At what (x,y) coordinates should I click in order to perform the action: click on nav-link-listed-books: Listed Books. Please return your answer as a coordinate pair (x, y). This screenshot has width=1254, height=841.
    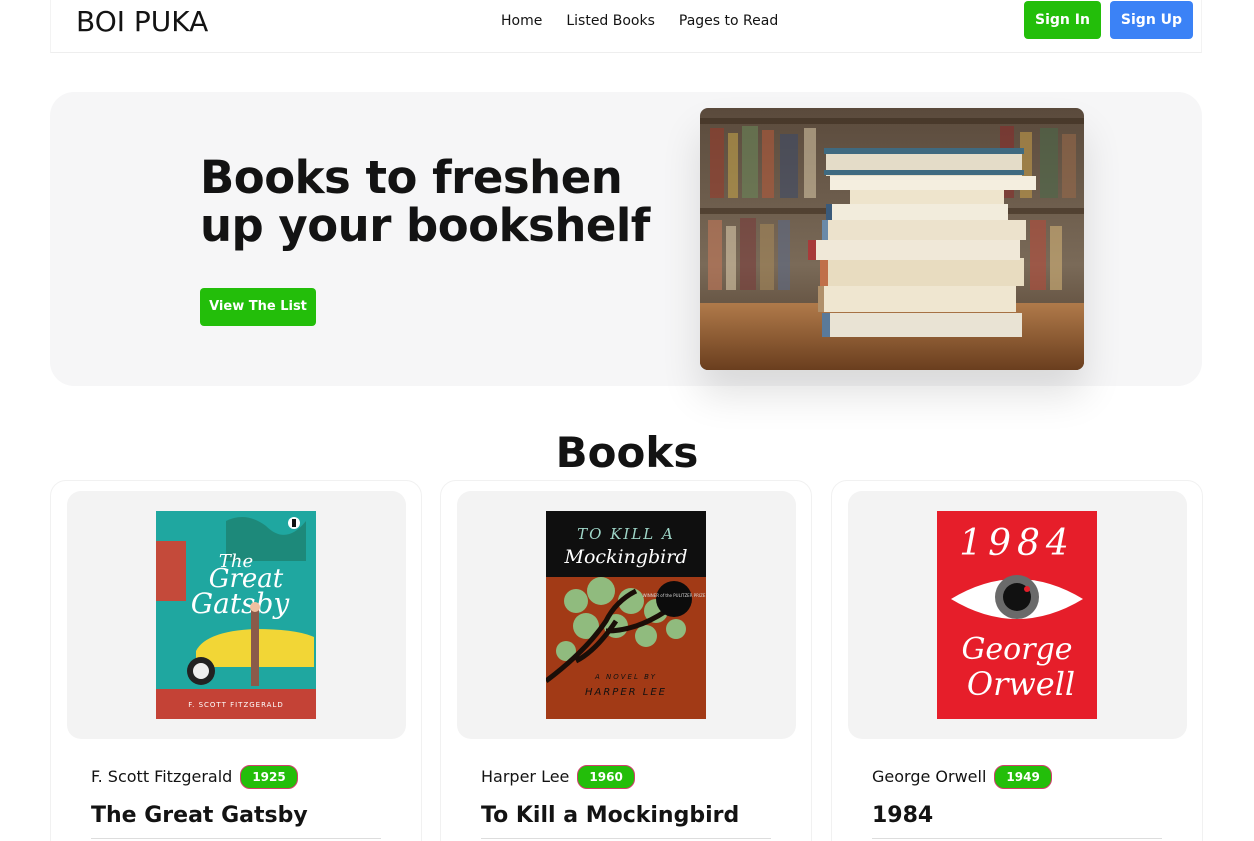
    Looking at the image, I should click on (610, 21).